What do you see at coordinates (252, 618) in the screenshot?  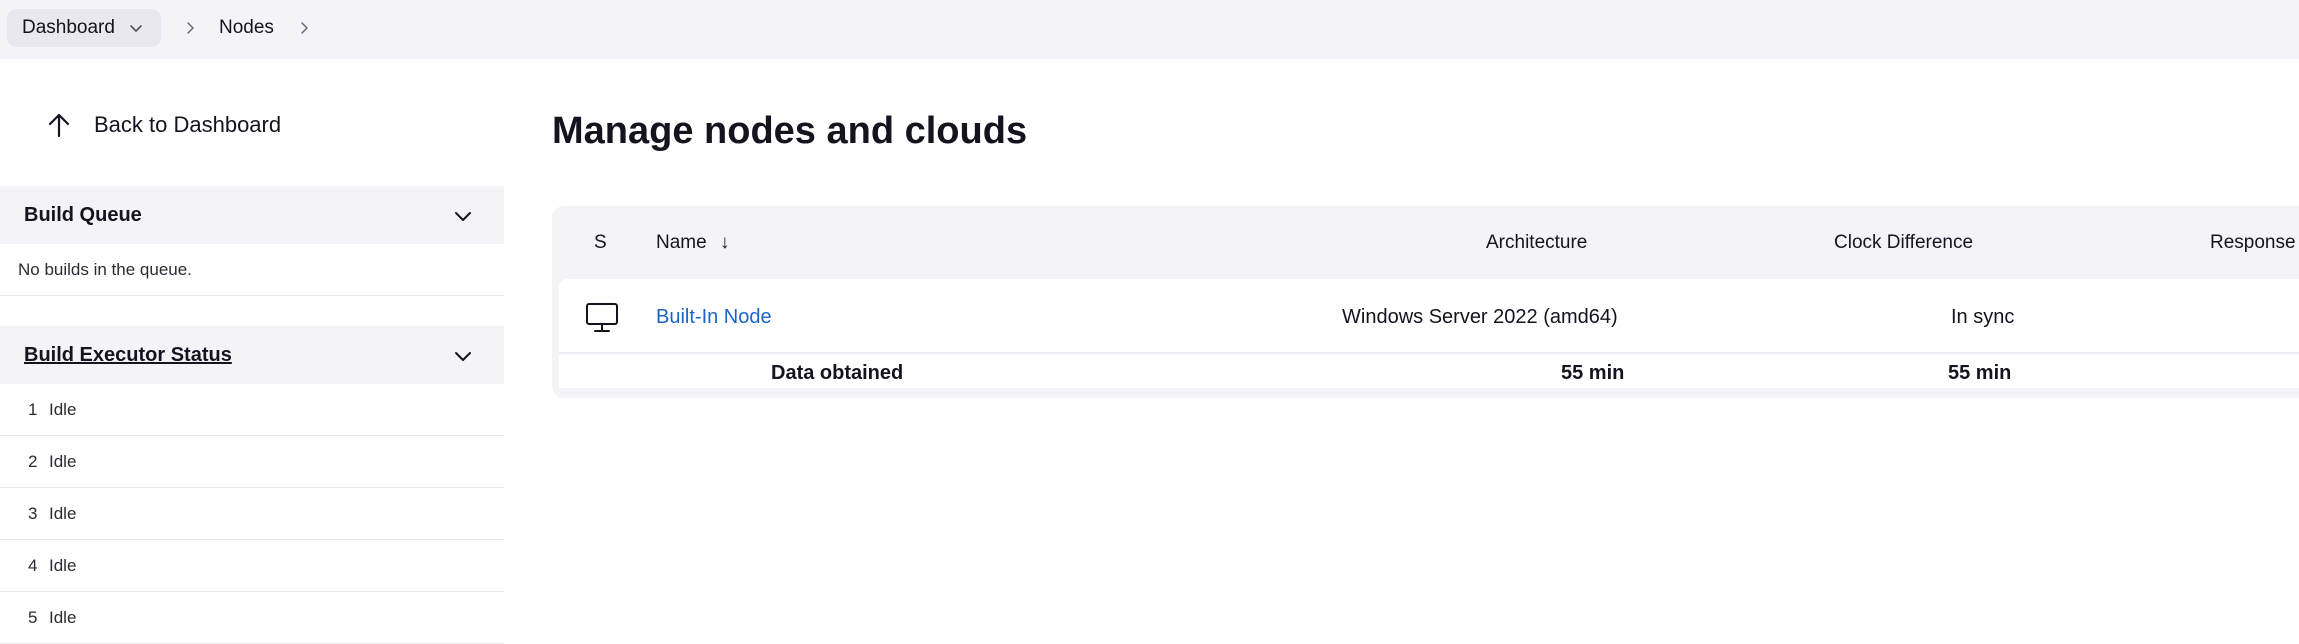 I see `executor-row: 5 Idle` at bounding box center [252, 618].